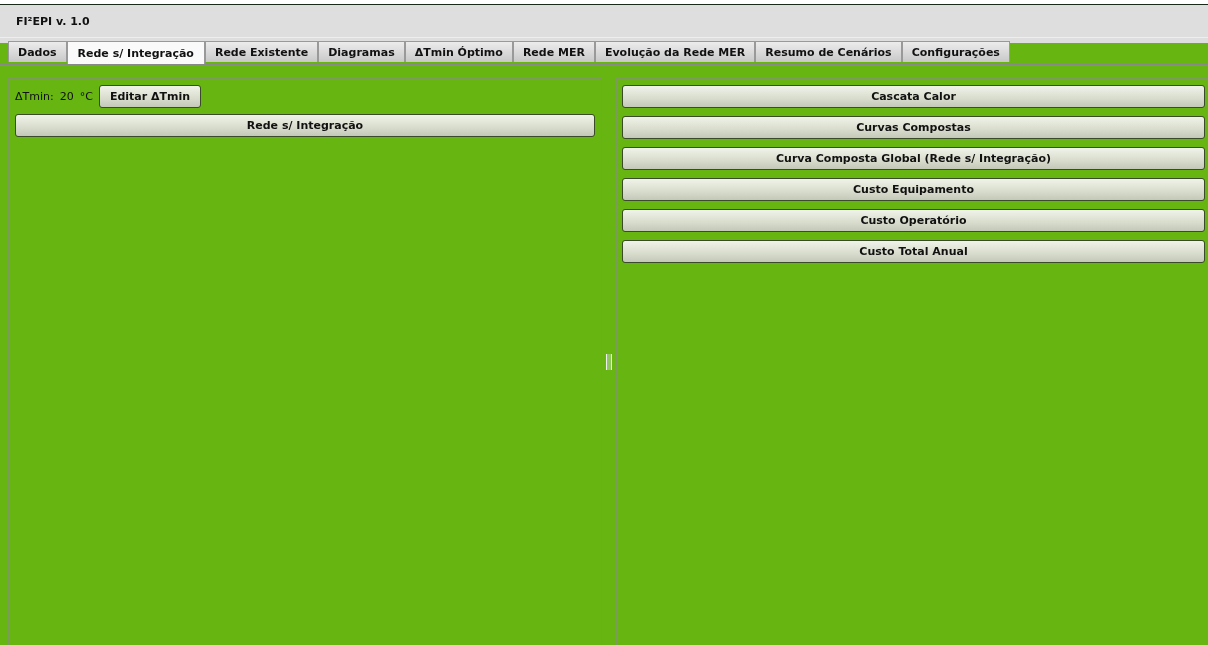 The height and width of the screenshot is (645, 1208). What do you see at coordinates (913, 251) in the screenshot?
I see `chart-button: Custo Total Anual` at bounding box center [913, 251].